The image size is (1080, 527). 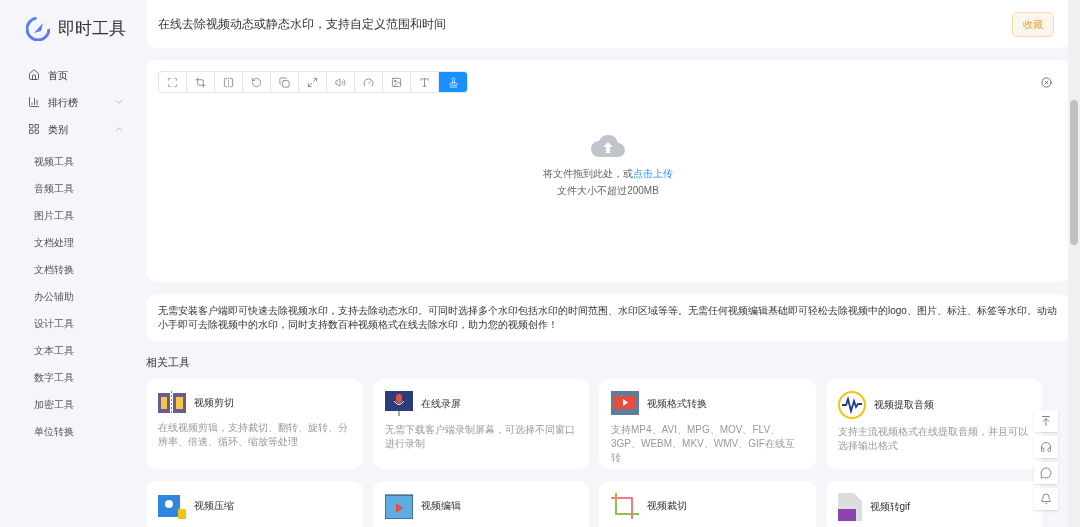 I want to click on video-play-icon, so click(x=398, y=505).